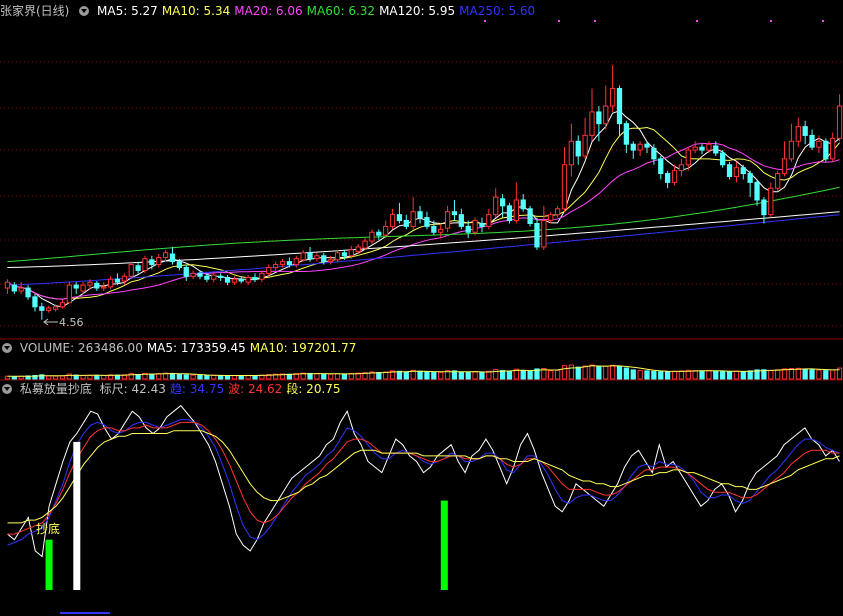 This screenshot has width=843, height=616. Describe the element at coordinates (313, 389) in the screenshot. I see `panel-indicator-value-3: 段: 20.75` at that location.